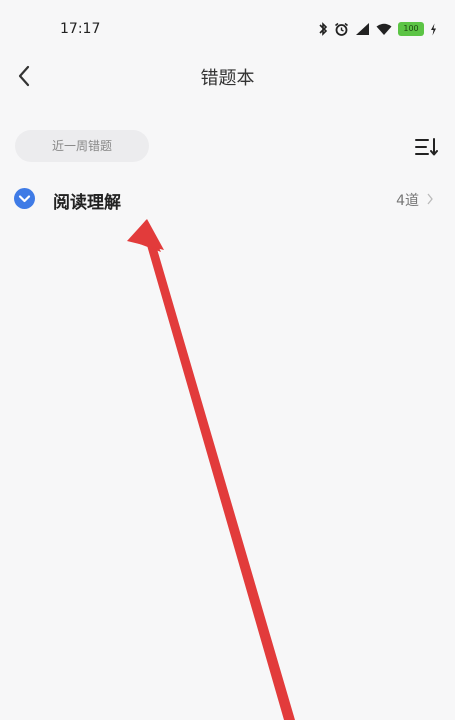 The image size is (455, 720). I want to click on signal-icon, so click(362, 29).